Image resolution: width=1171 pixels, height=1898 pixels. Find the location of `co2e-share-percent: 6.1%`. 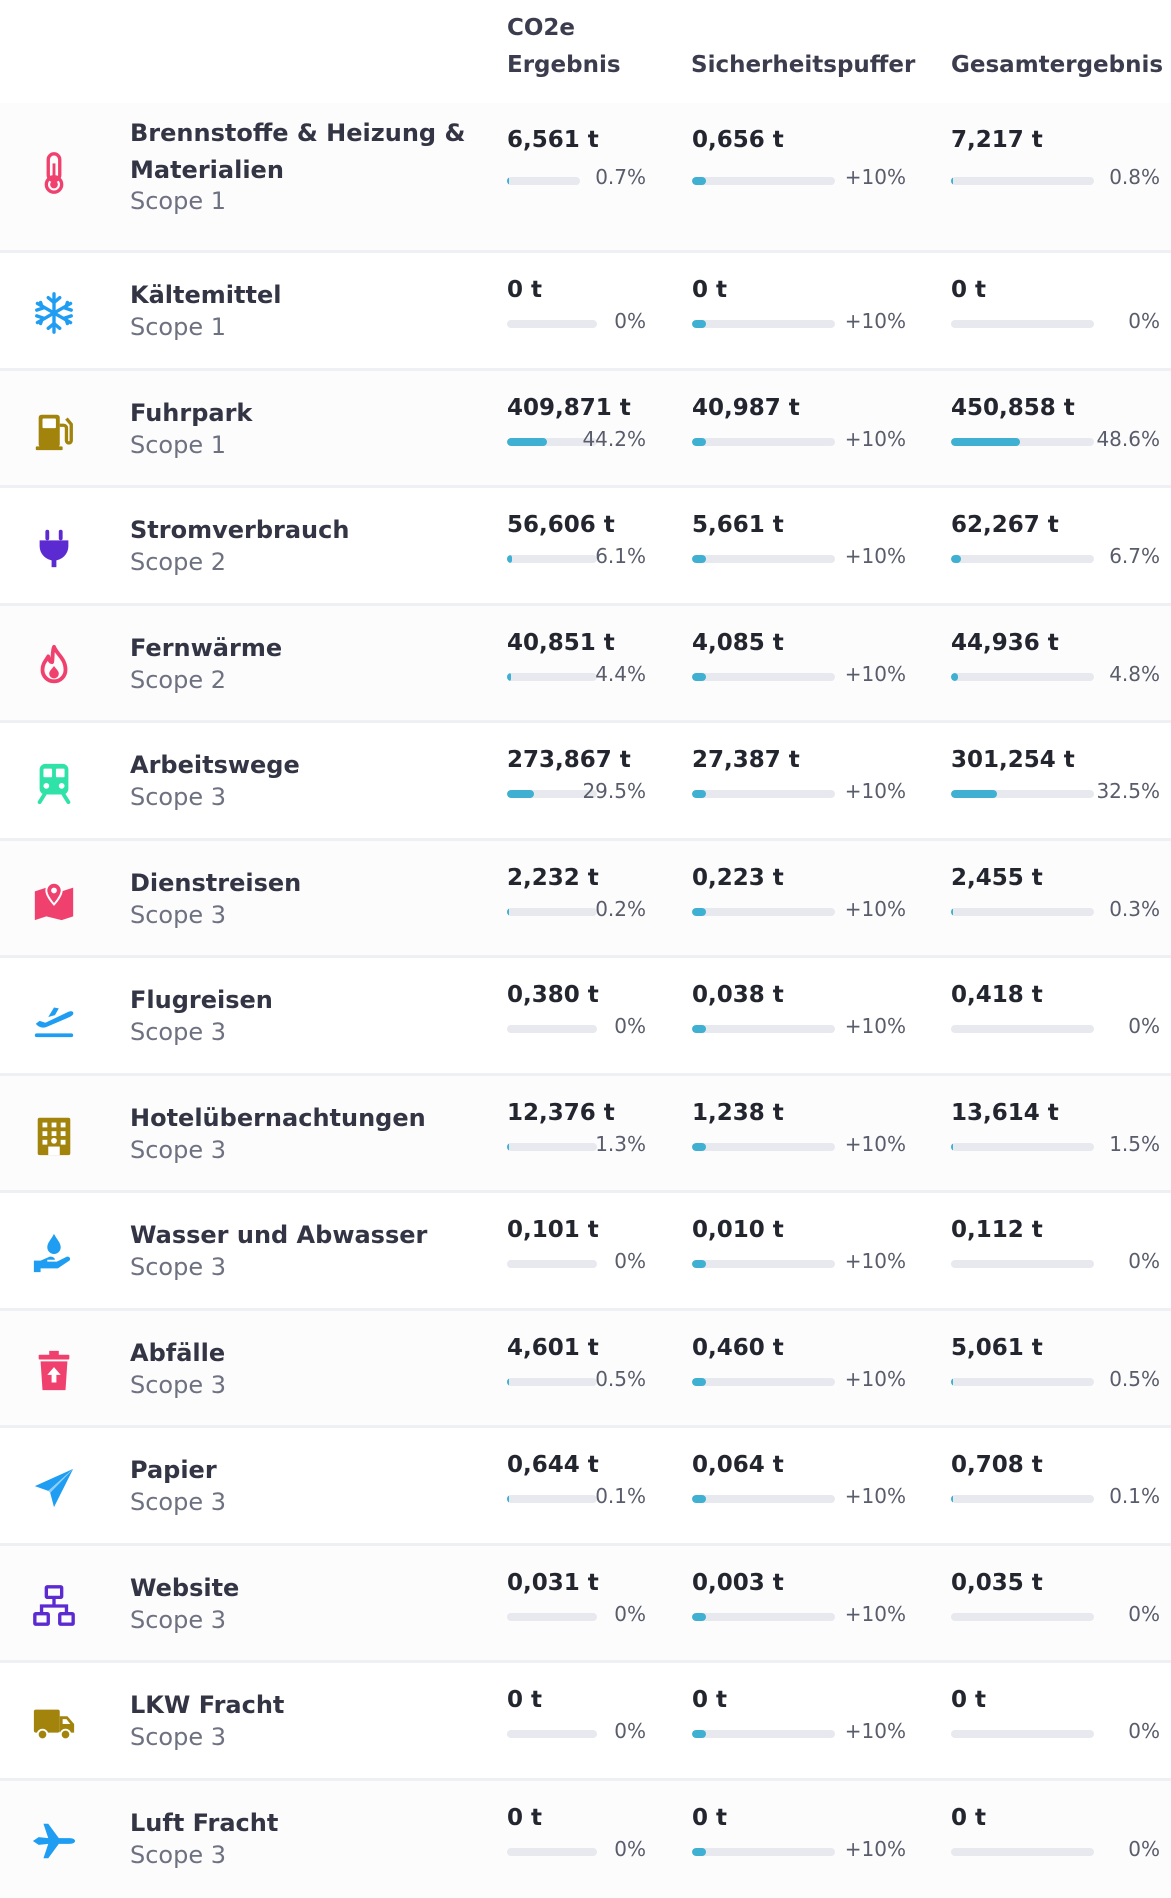

co2e-share-percent: 6.1% is located at coordinates (608, 556).